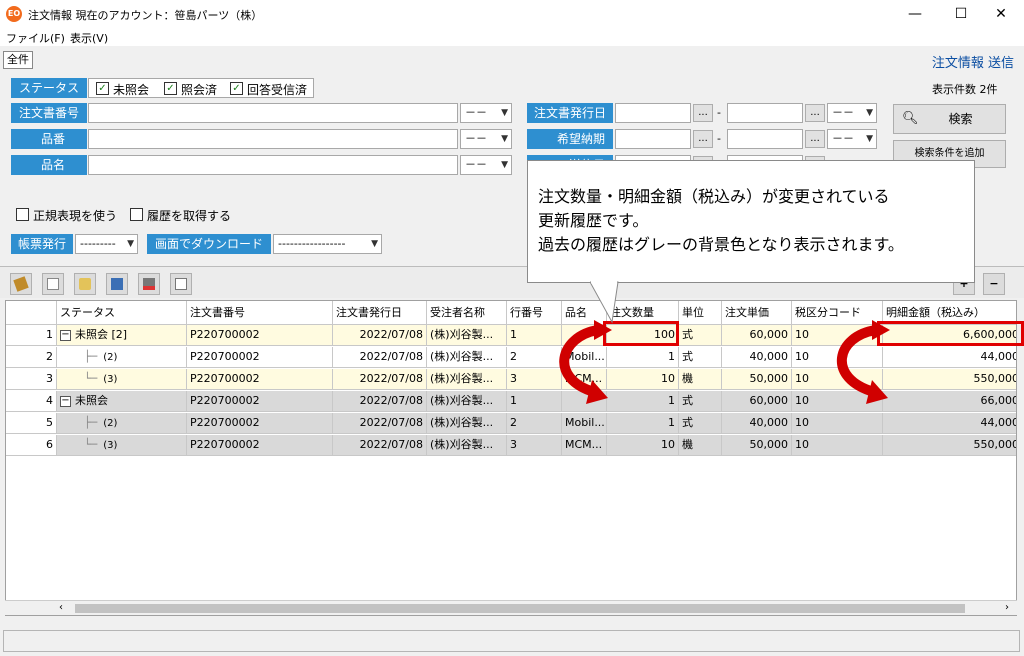  Describe the element at coordinates (89, 38) in the screenshot. I see `menu-view: 表示(V)` at that location.